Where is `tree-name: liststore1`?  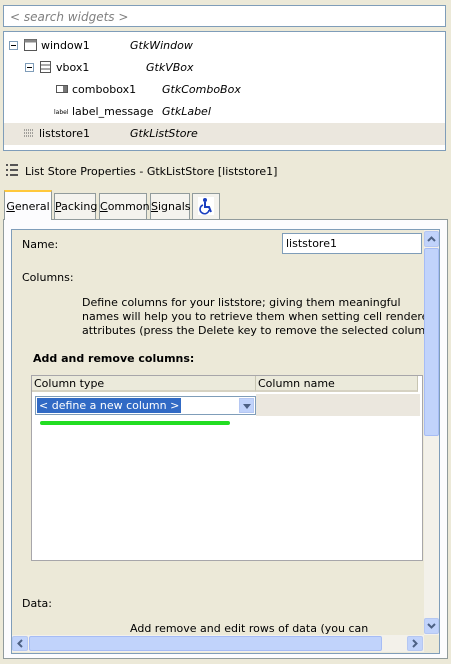 tree-name: liststore1 is located at coordinates (64, 133).